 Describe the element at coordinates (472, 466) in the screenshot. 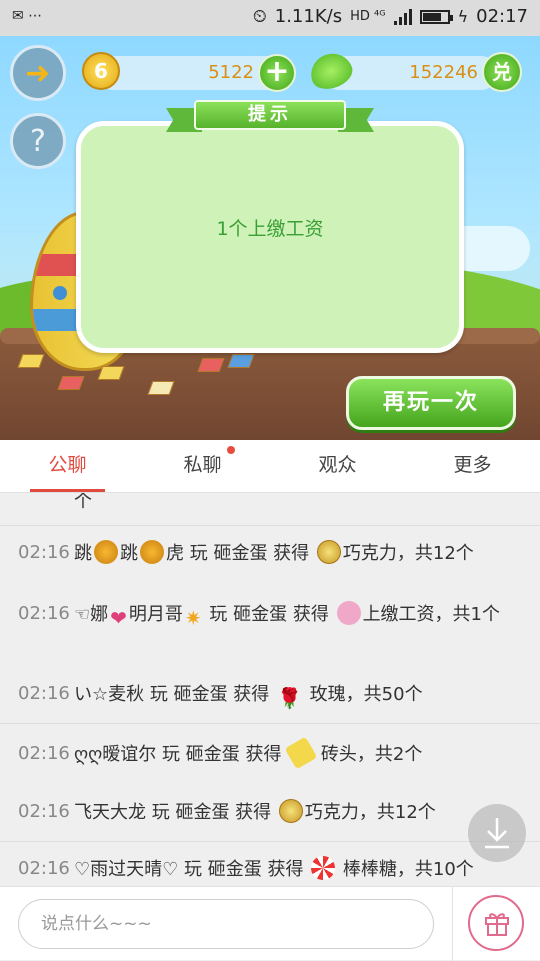

I see `tab-more: 更多` at that location.